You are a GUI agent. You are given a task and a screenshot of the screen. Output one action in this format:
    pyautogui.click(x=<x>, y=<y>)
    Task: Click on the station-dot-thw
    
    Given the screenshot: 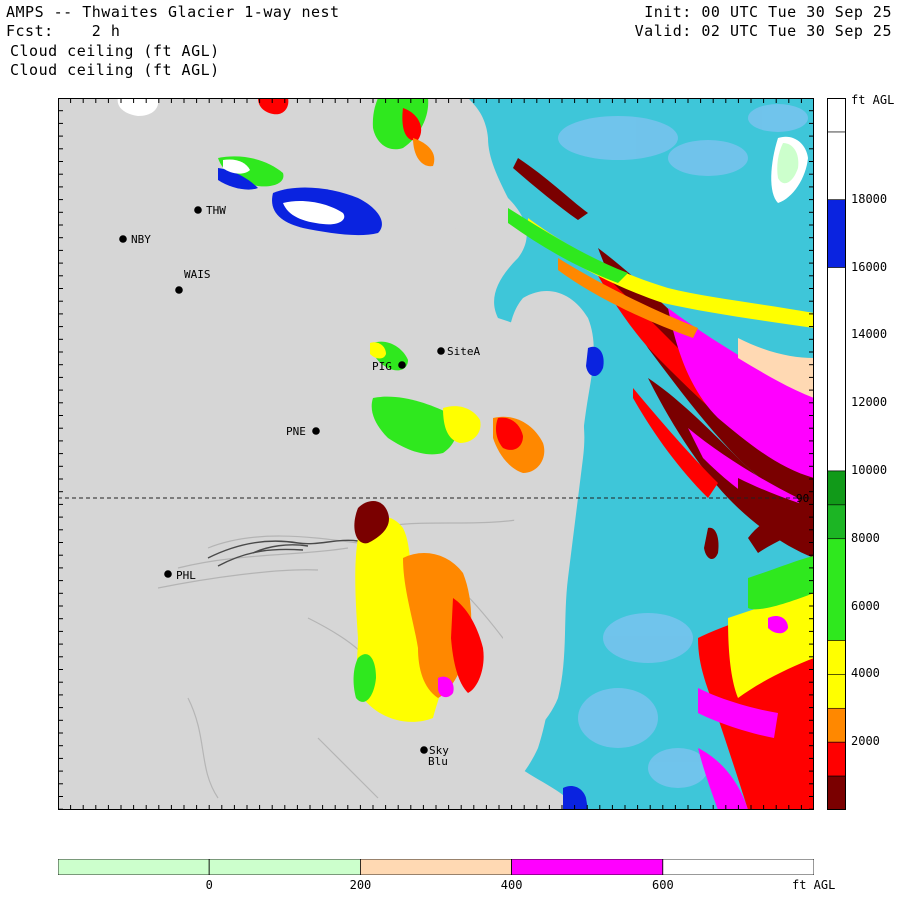 What is the action you would take?
    pyautogui.click(x=198, y=210)
    